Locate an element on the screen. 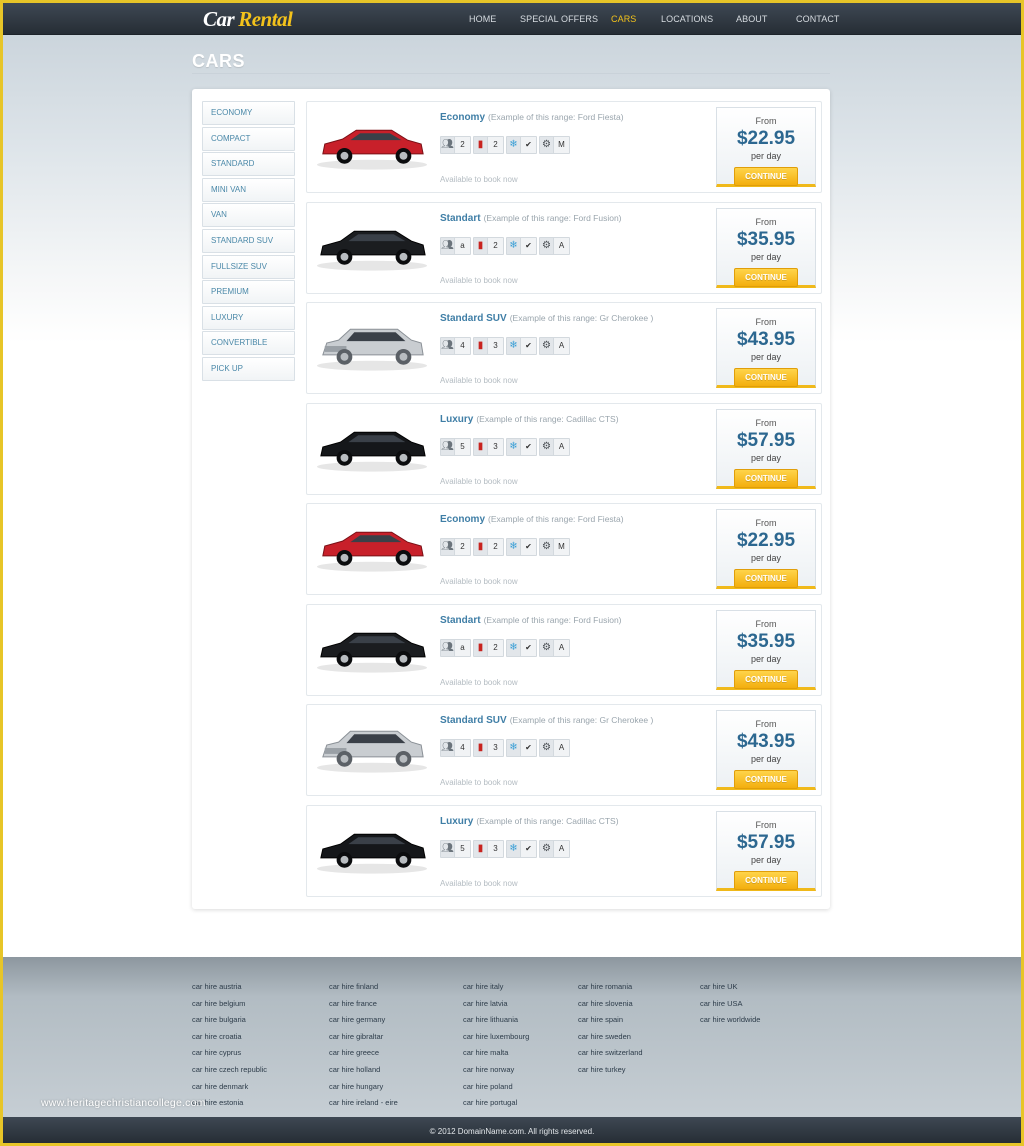 Image resolution: width=1024 pixels, height=1146 pixels. footer-link: car hire hungary is located at coordinates (363, 1087).